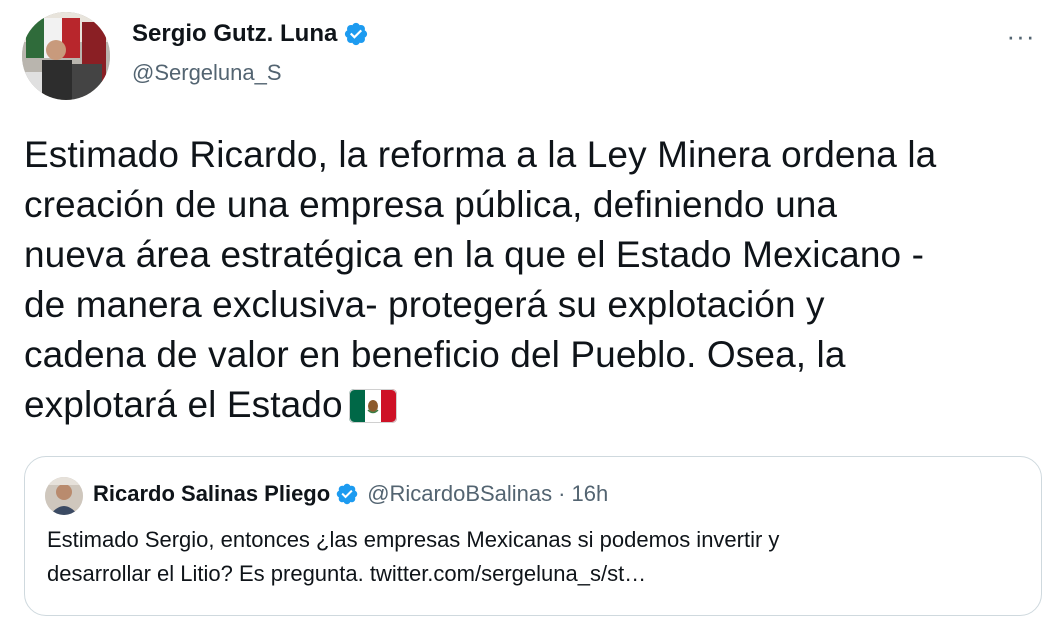  I want to click on tweet-text-last-line: explotará el Estado, so click(534, 405).